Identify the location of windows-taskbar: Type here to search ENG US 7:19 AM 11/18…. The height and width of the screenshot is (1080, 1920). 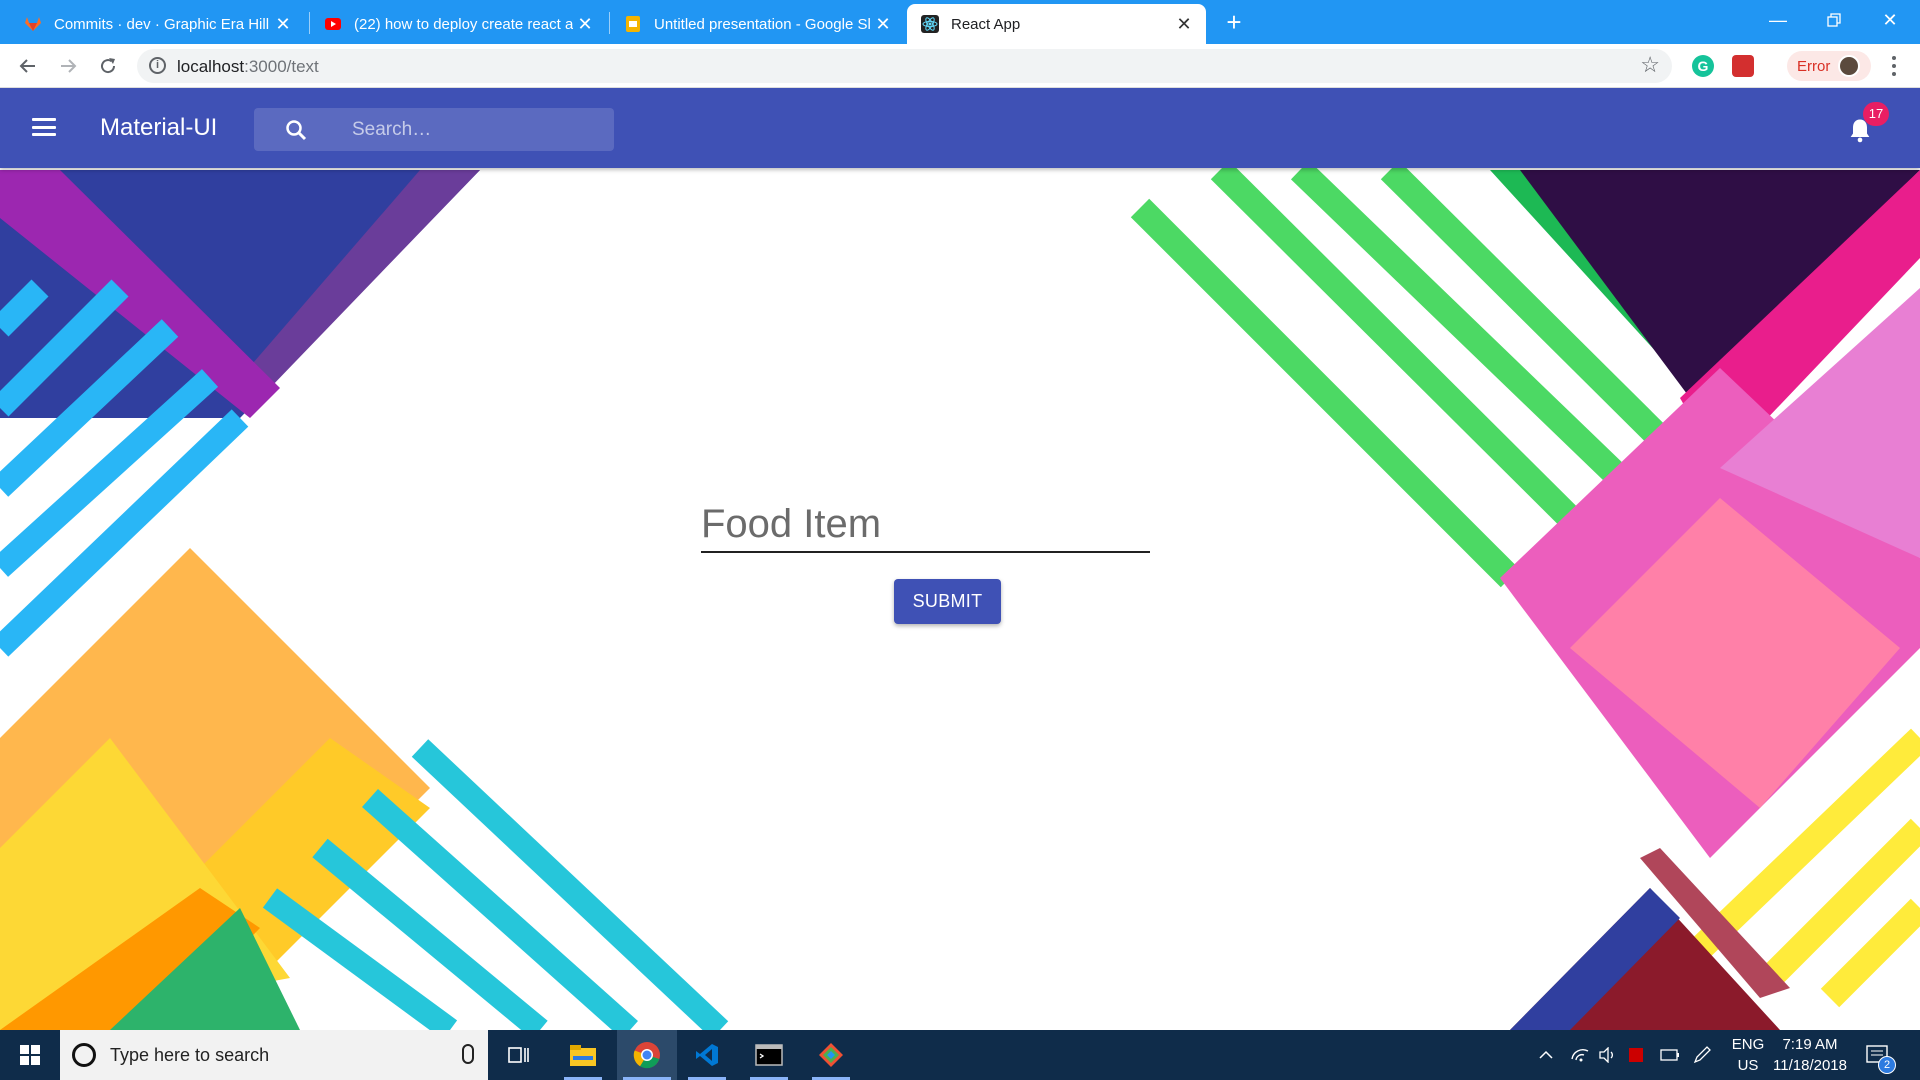
(960, 1055).